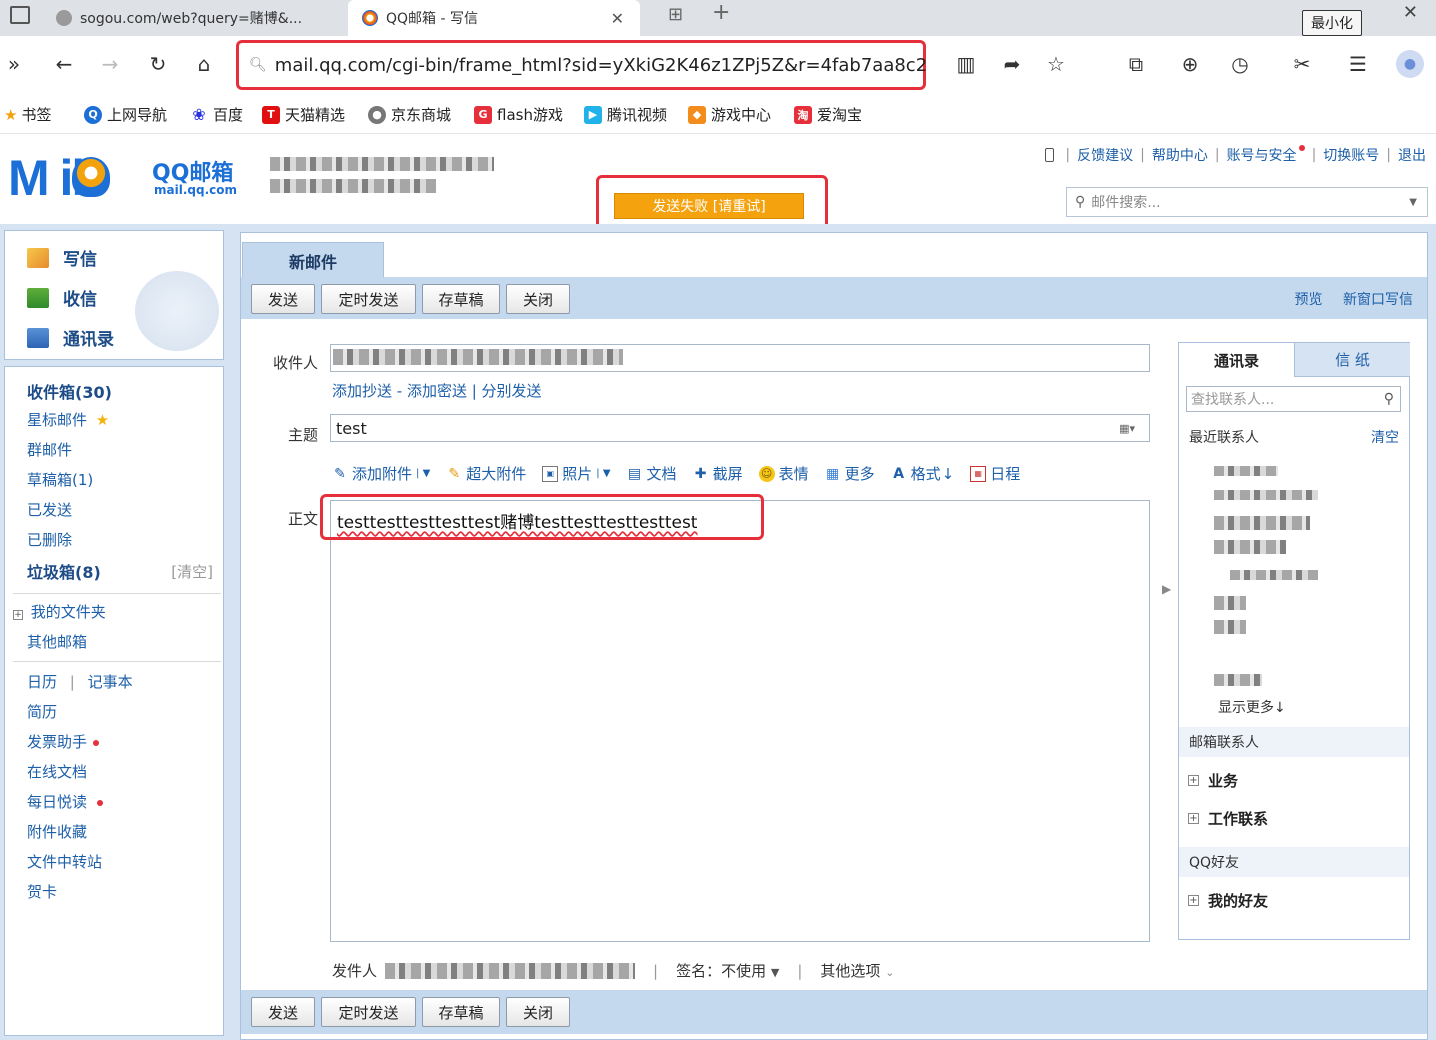 The height and width of the screenshot is (1040, 1436). What do you see at coordinates (64, 571) in the screenshot?
I see `folder-spam: 垃圾箱(8)` at bounding box center [64, 571].